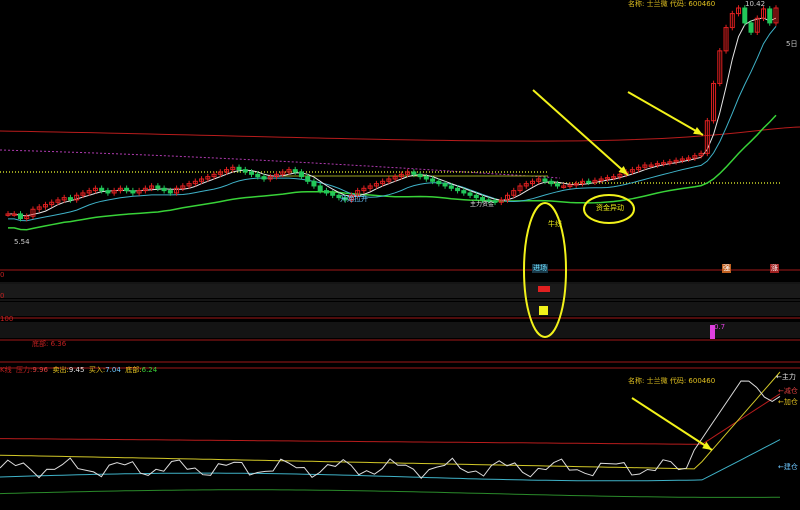 The image size is (800, 510). What do you see at coordinates (702, 381) in the screenshot?
I see `lower-stock-code: 600460` at bounding box center [702, 381].